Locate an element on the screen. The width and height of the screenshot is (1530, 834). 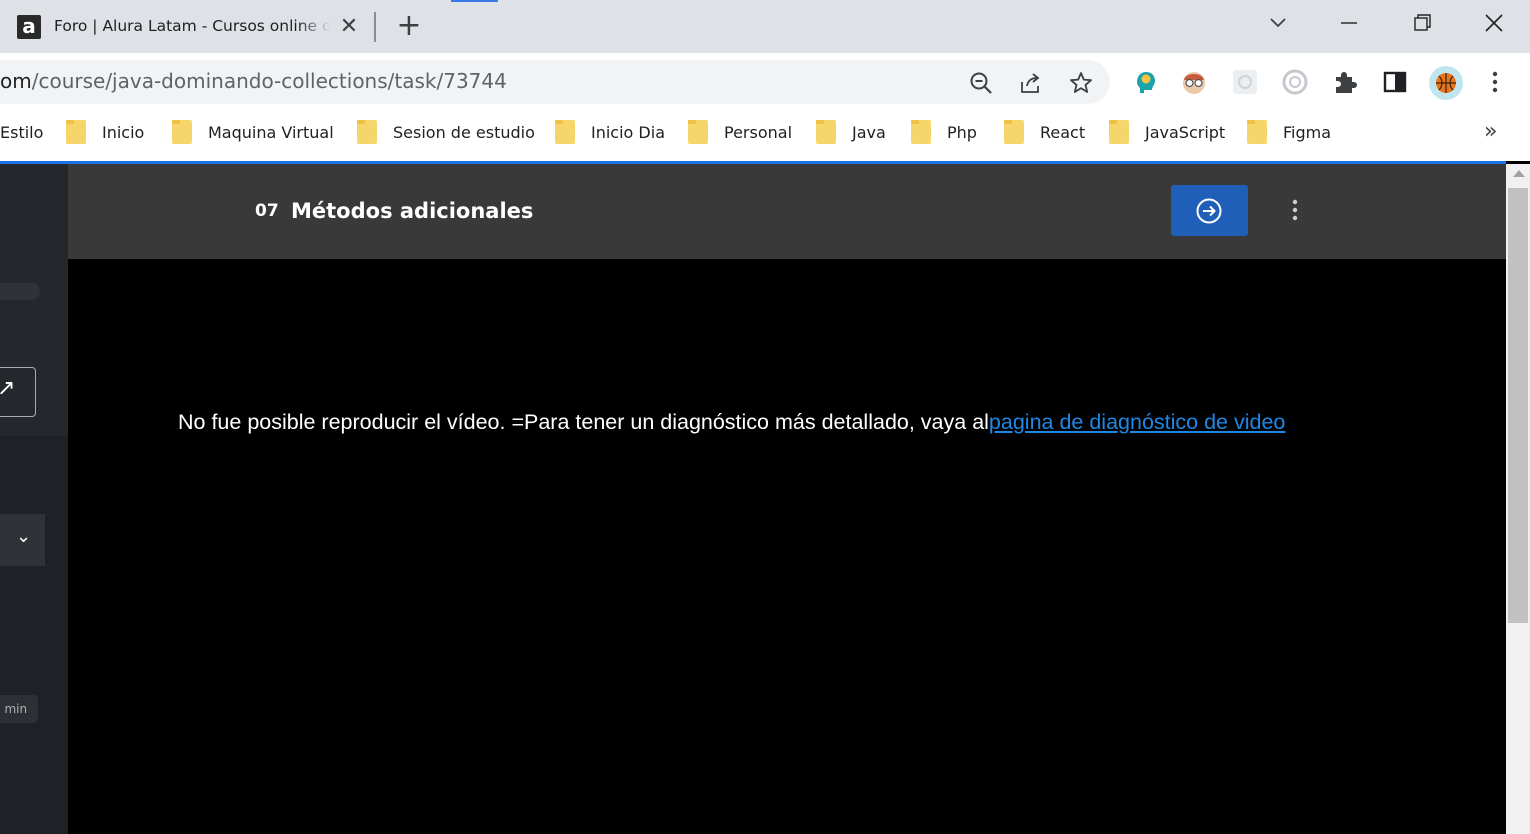
alura-favicon-icon: a is located at coordinates (29, 27).